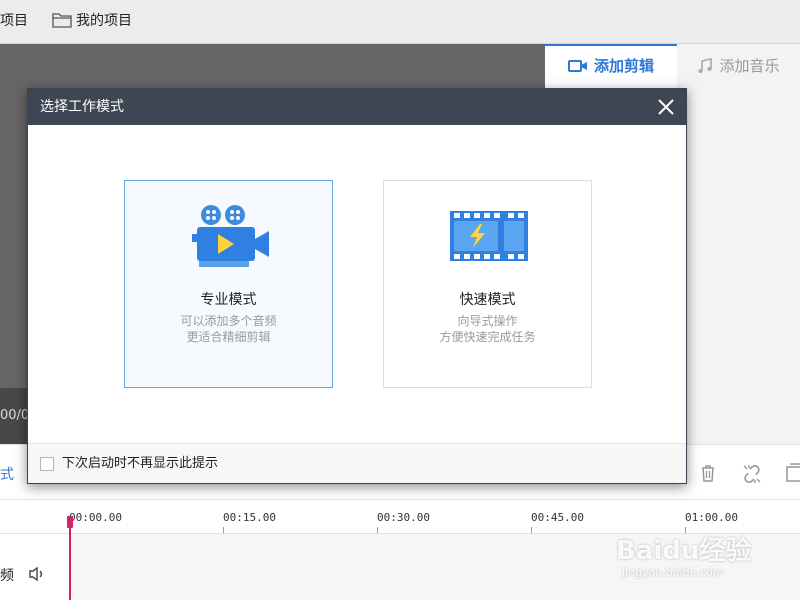  Describe the element at coordinates (7, 576) in the screenshot. I see `track-label: 频` at that location.